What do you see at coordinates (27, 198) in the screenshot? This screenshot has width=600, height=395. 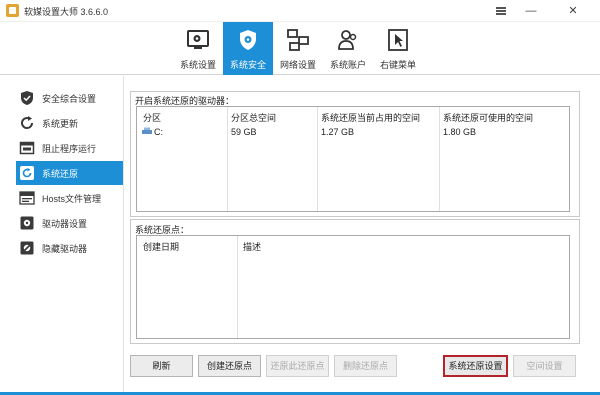 I see `hosts-file-icon` at bounding box center [27, 198].